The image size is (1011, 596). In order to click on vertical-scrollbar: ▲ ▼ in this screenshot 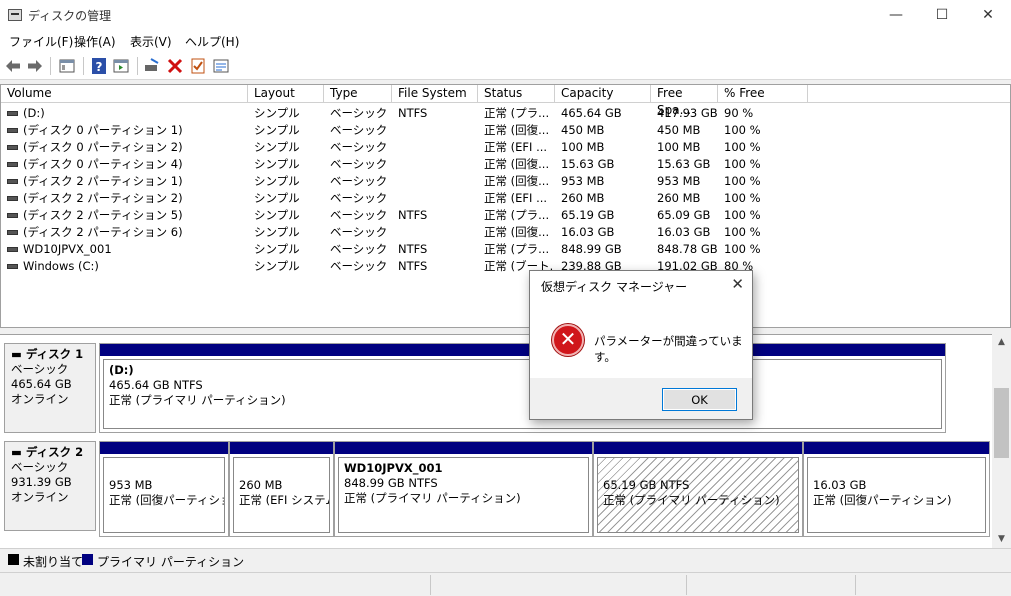, I will do `click(1001, 441)`.